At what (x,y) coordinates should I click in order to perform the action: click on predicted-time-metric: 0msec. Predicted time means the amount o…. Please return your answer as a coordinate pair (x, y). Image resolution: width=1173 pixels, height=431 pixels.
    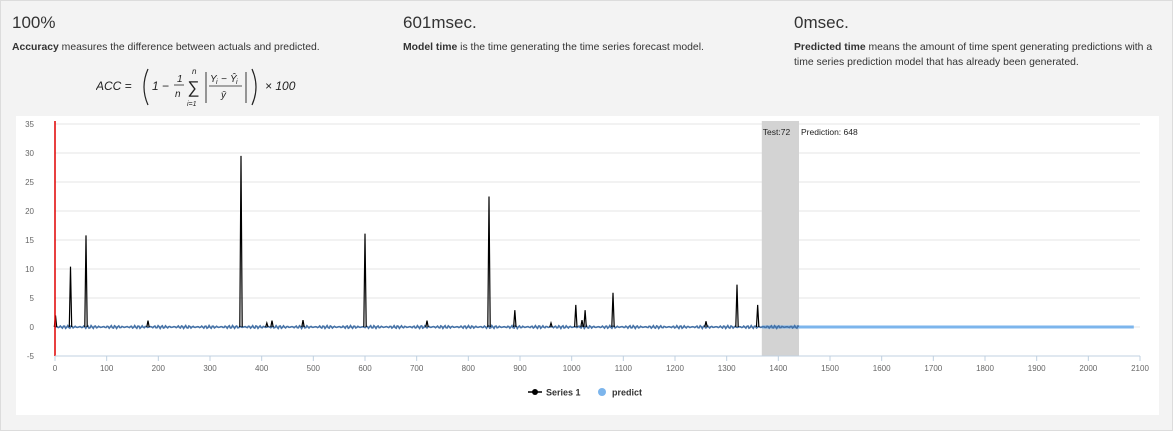
    Looking at the image, I should click on (979, 41).